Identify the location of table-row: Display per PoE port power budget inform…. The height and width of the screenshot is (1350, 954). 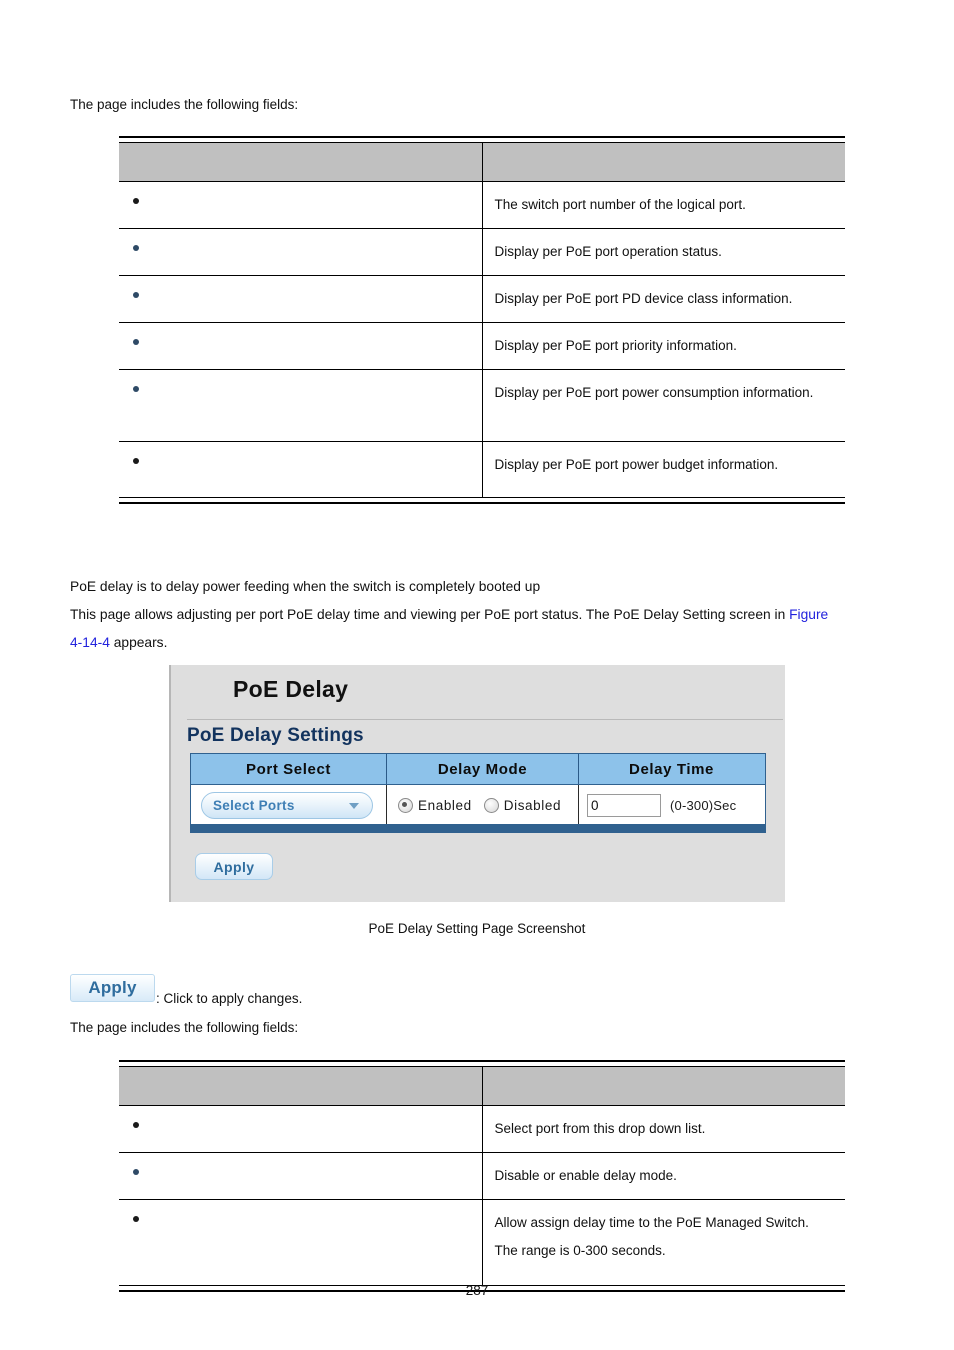
(482, 469).